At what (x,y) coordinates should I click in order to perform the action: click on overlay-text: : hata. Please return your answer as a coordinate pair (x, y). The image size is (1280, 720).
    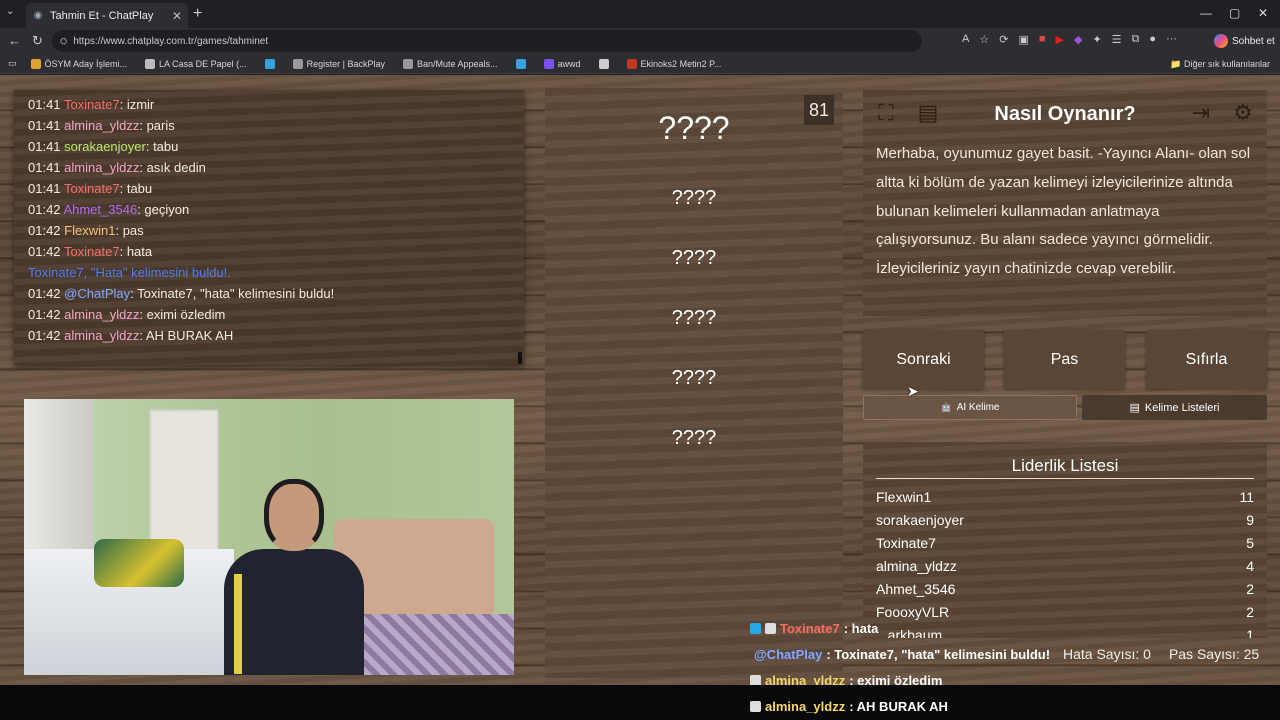
    Looking at the image, I should click on (861, 628).